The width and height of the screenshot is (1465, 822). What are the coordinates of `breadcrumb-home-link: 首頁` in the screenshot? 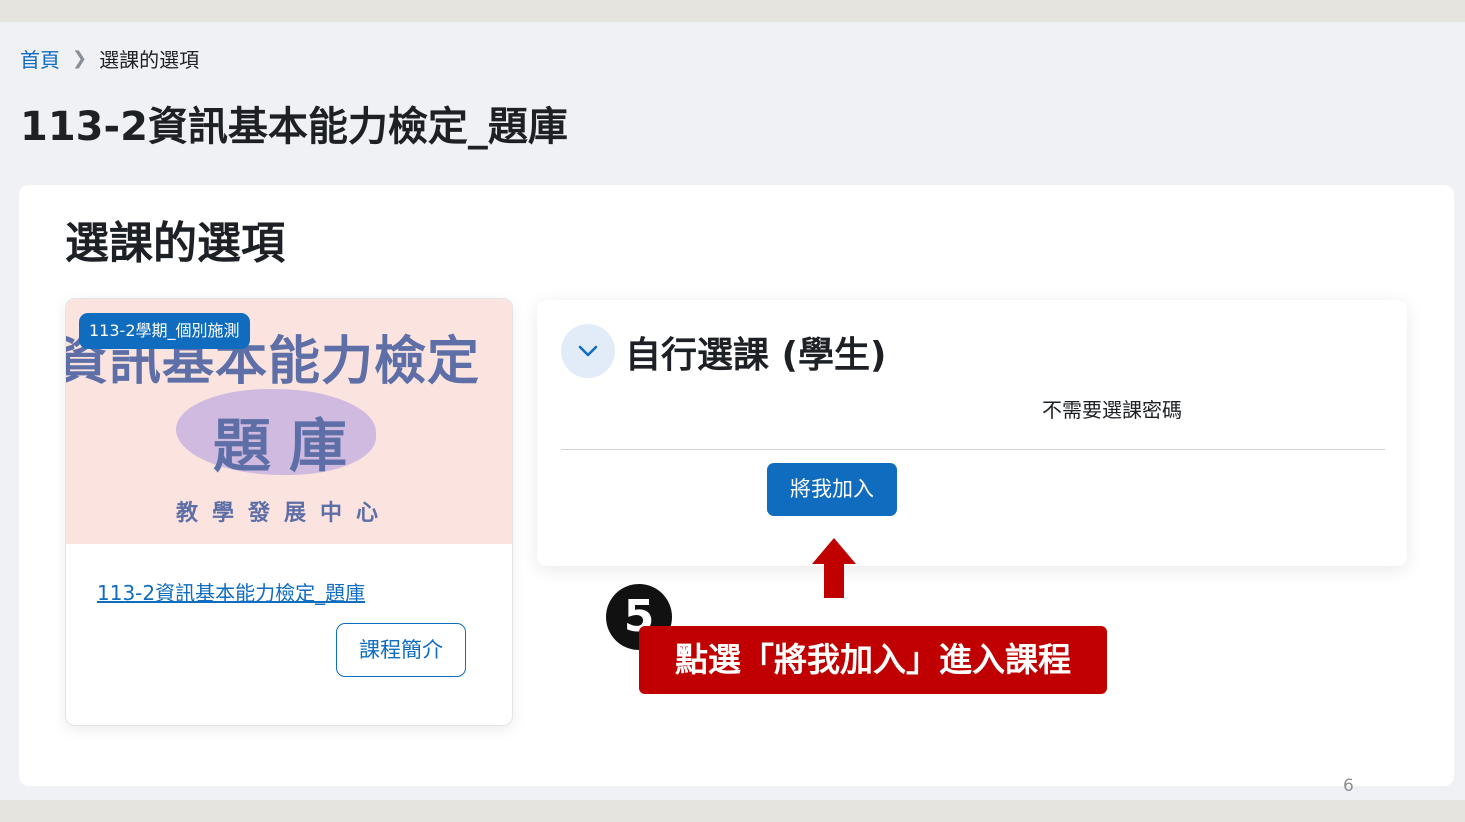 It's located at (40, 58).